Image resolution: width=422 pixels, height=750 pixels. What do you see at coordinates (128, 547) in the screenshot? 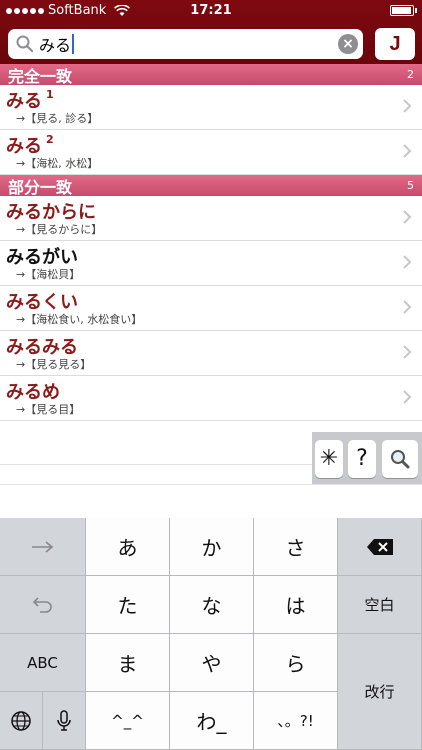
I see `kana-key-a: あ` at bounding box center [128, 547].